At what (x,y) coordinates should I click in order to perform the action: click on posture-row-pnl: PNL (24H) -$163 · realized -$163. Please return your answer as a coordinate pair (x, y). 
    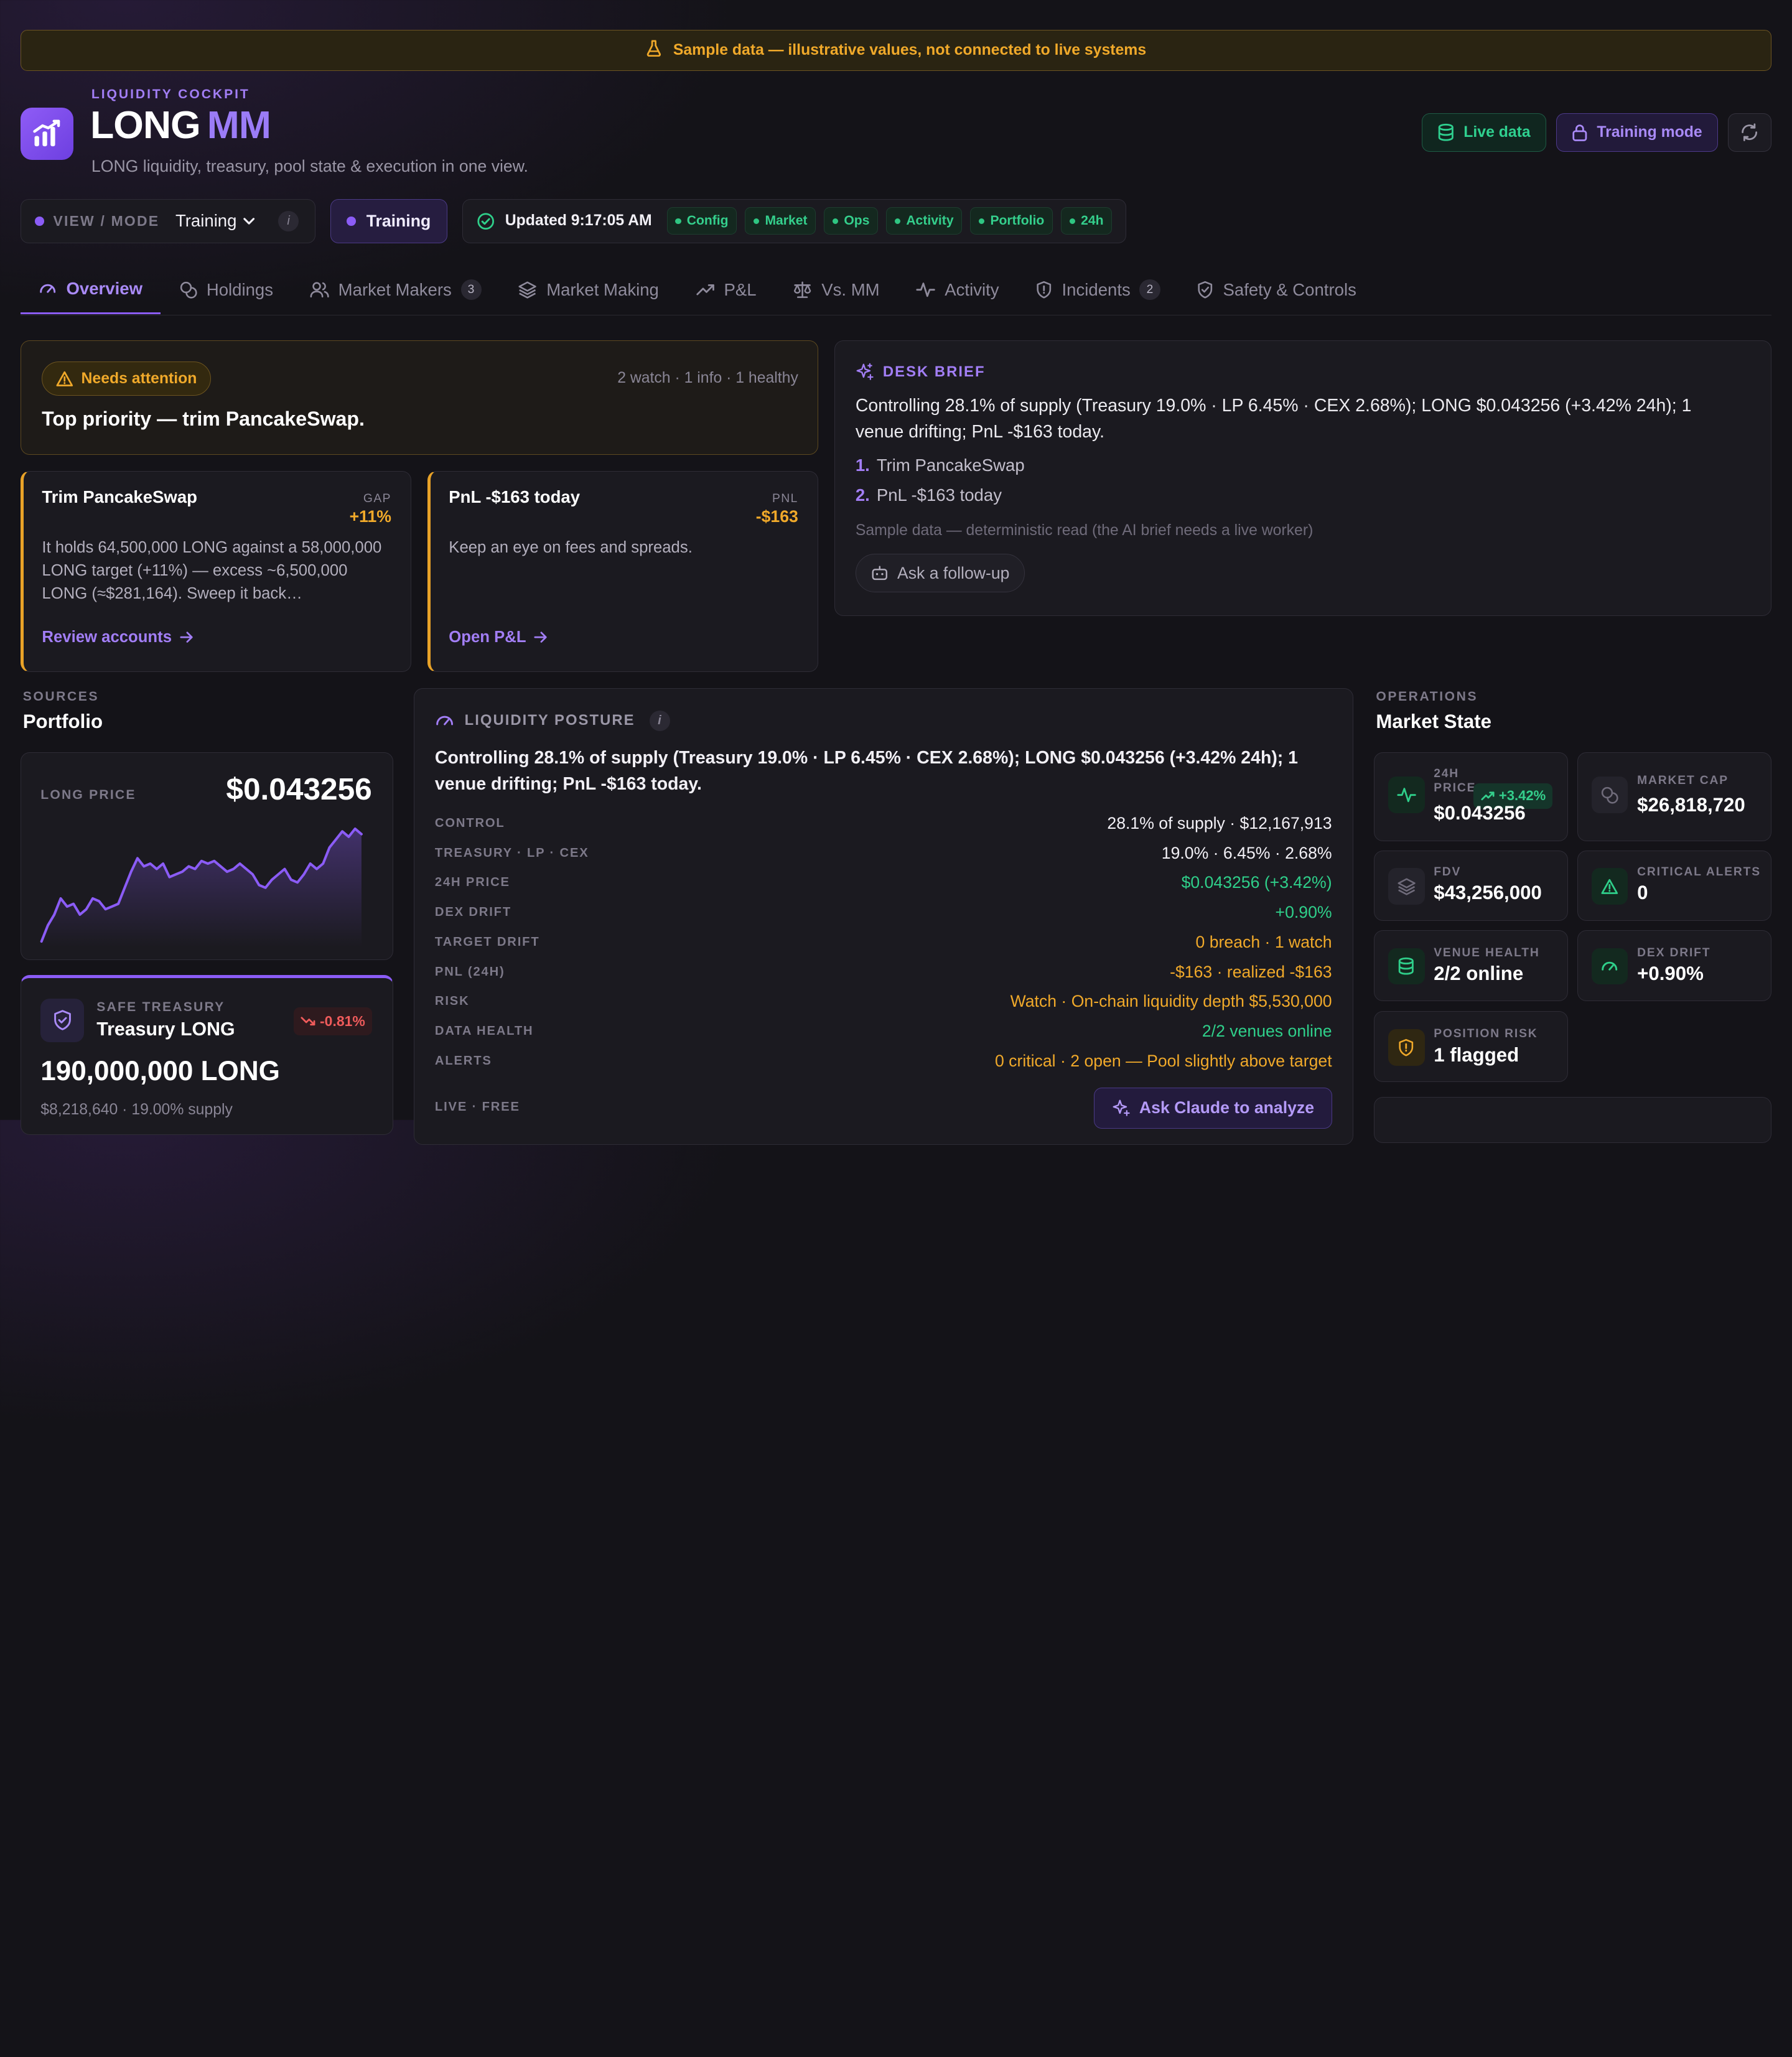
    Looking at the image, I should click on (883, 971).